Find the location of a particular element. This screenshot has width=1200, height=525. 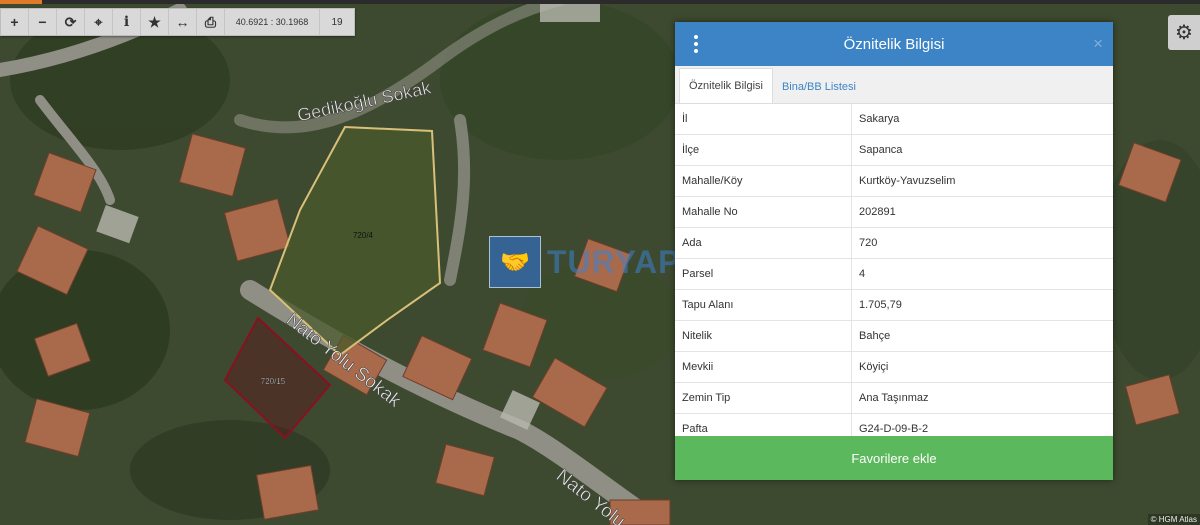

attribute-key: Tapu Alanı is located at coordinates (763, 305).